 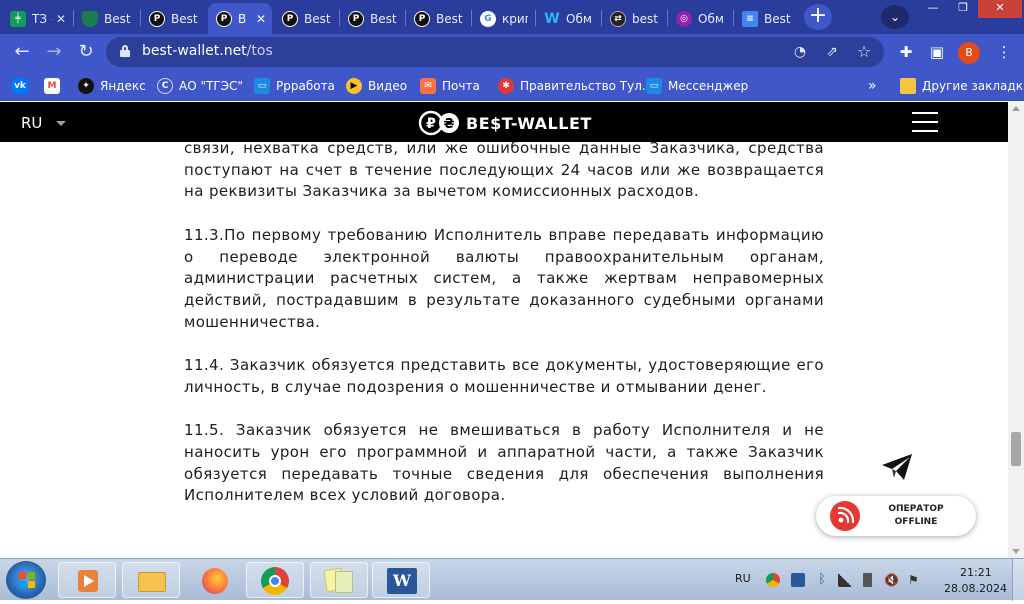 What do you see at coordinates (937, 52) in the screenshot?
I see `side-panel-icon: ▣` at bounding box center [937, 52].